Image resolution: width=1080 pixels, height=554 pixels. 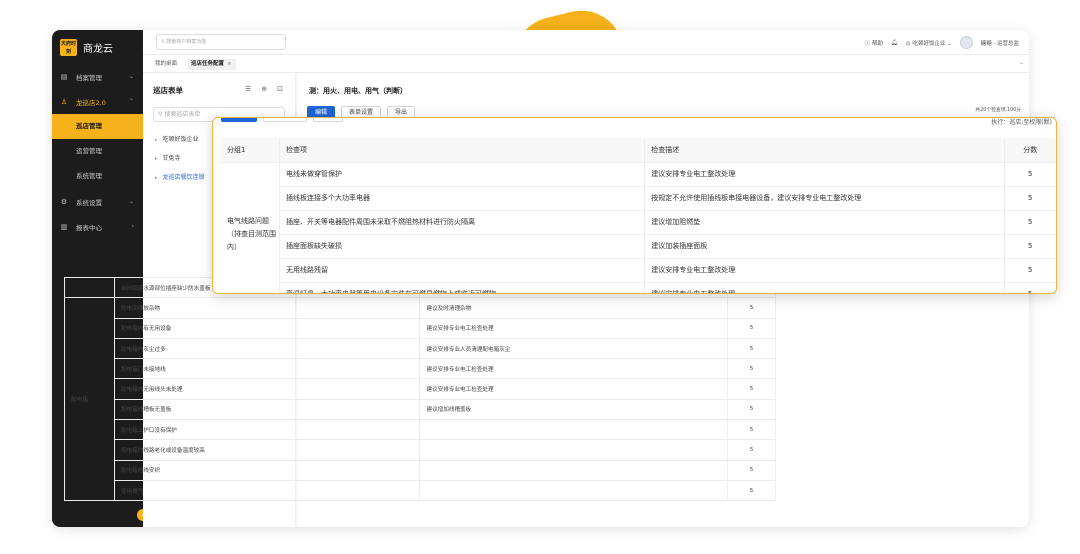 I want to click on tab-label: 我的桌面, so click(x=166, y=64).